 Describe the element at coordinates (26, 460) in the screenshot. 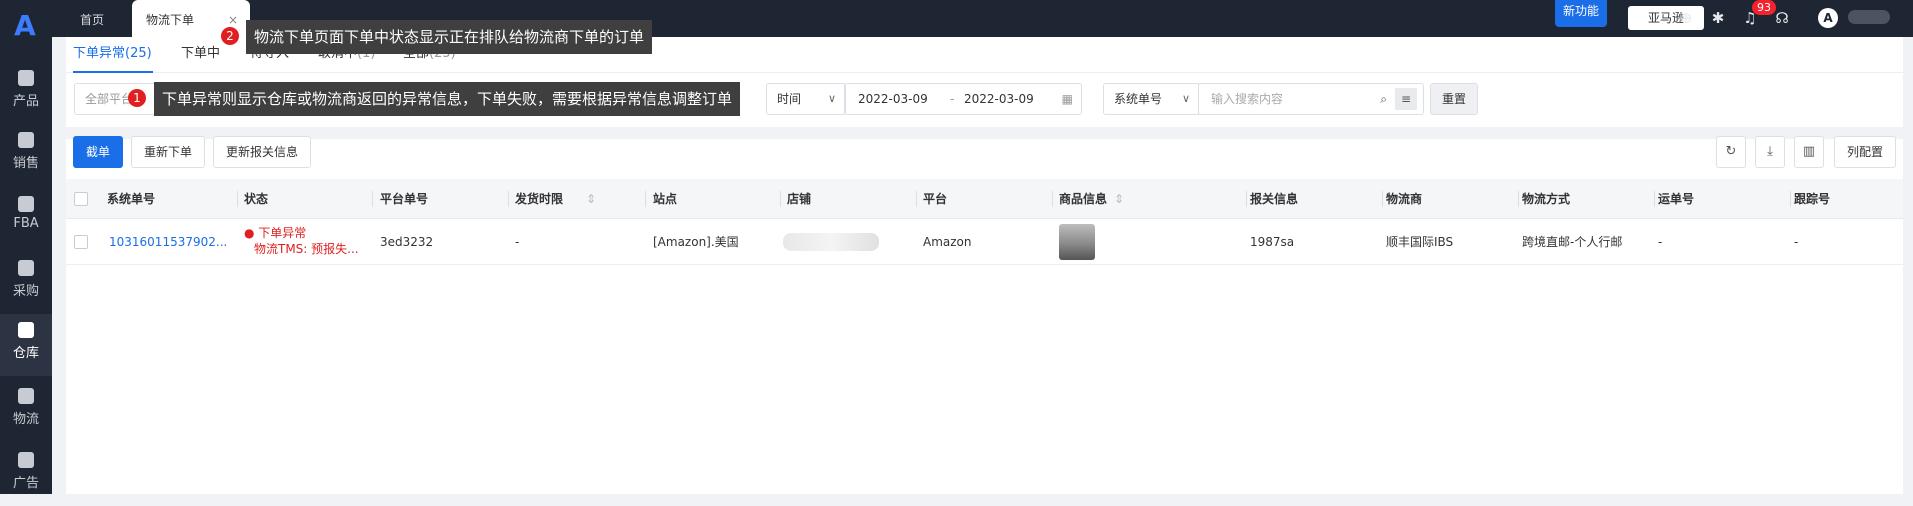

I see `ad-icon` at that location.